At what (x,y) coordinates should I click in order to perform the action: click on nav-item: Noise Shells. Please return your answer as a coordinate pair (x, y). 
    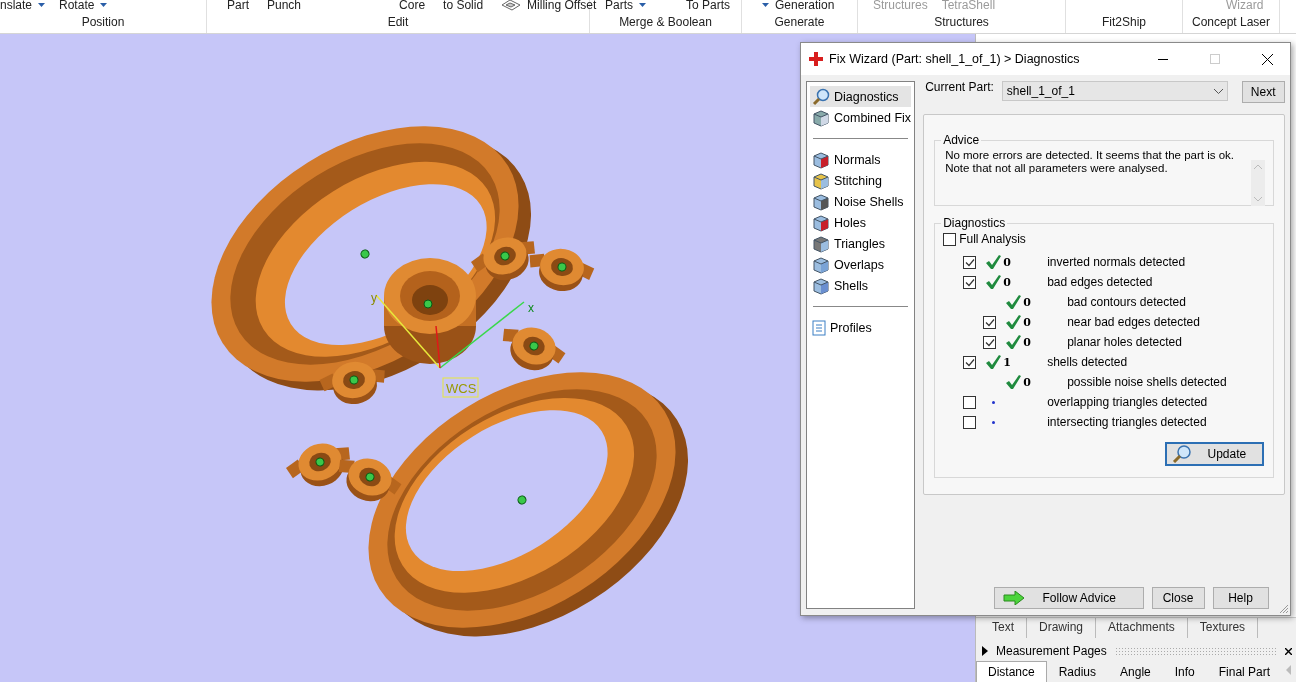
    Looking at the image, I should click on (861, 201).